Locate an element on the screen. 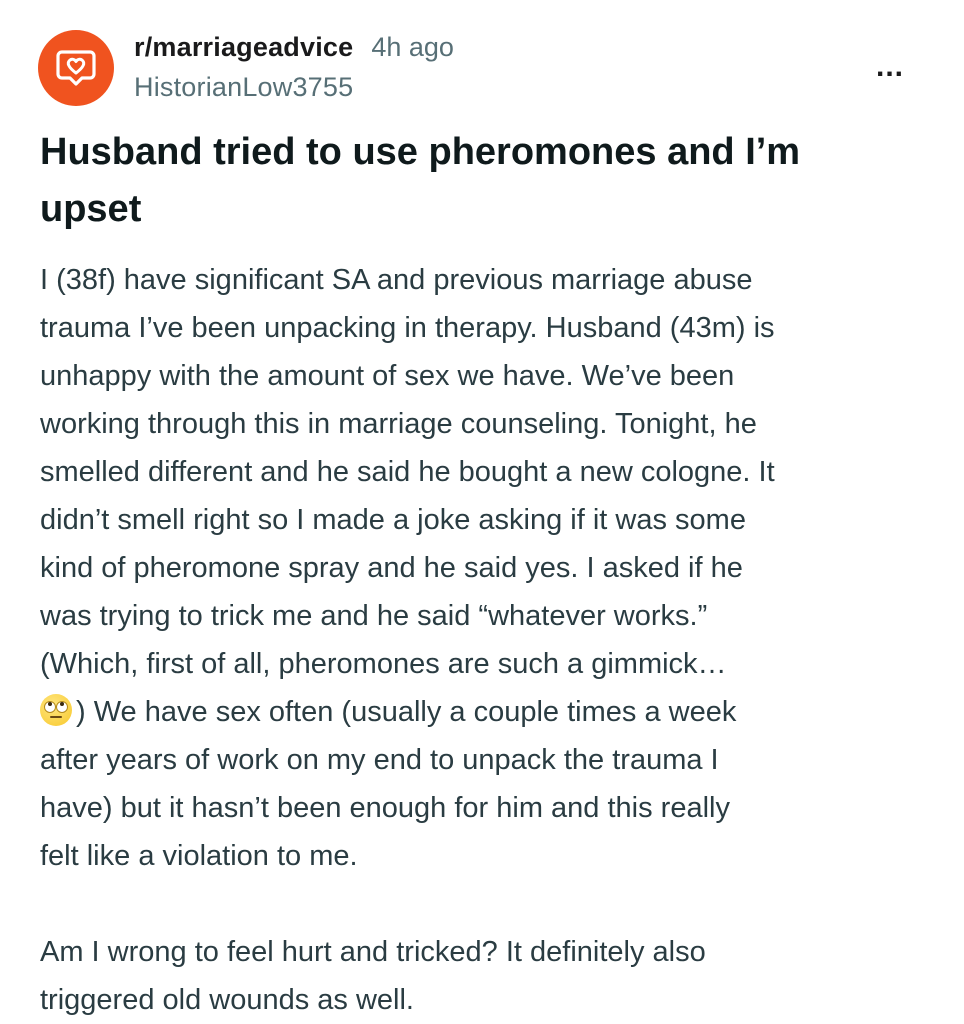  post-meta: r/marriageadvice 4h ago HistorianLow3755 is located at coordinates (294, 67).